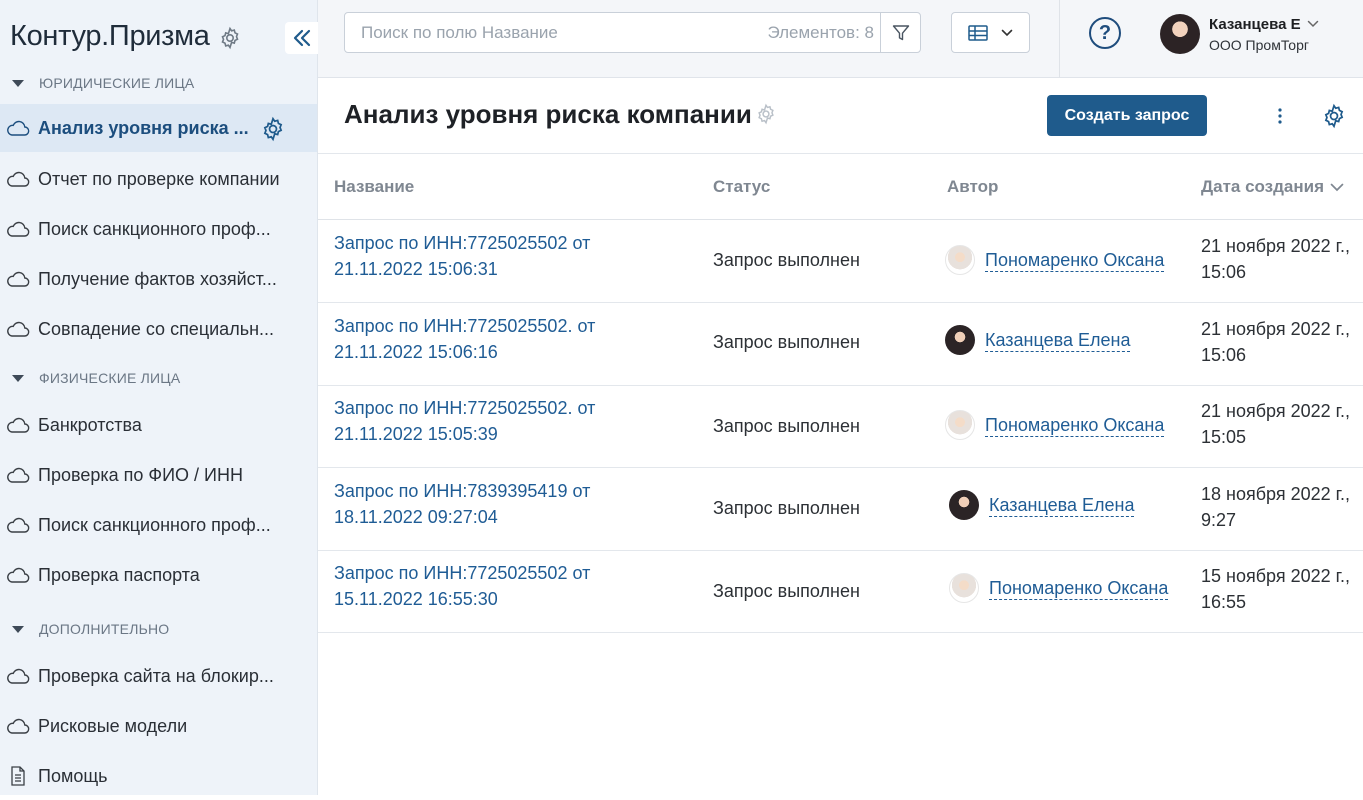 This screenshot has height=800, width=1363. What do you see at coordinates (978, 32) in the screenshot?
I see `table-view-icon` at bounding box center [978, 32].